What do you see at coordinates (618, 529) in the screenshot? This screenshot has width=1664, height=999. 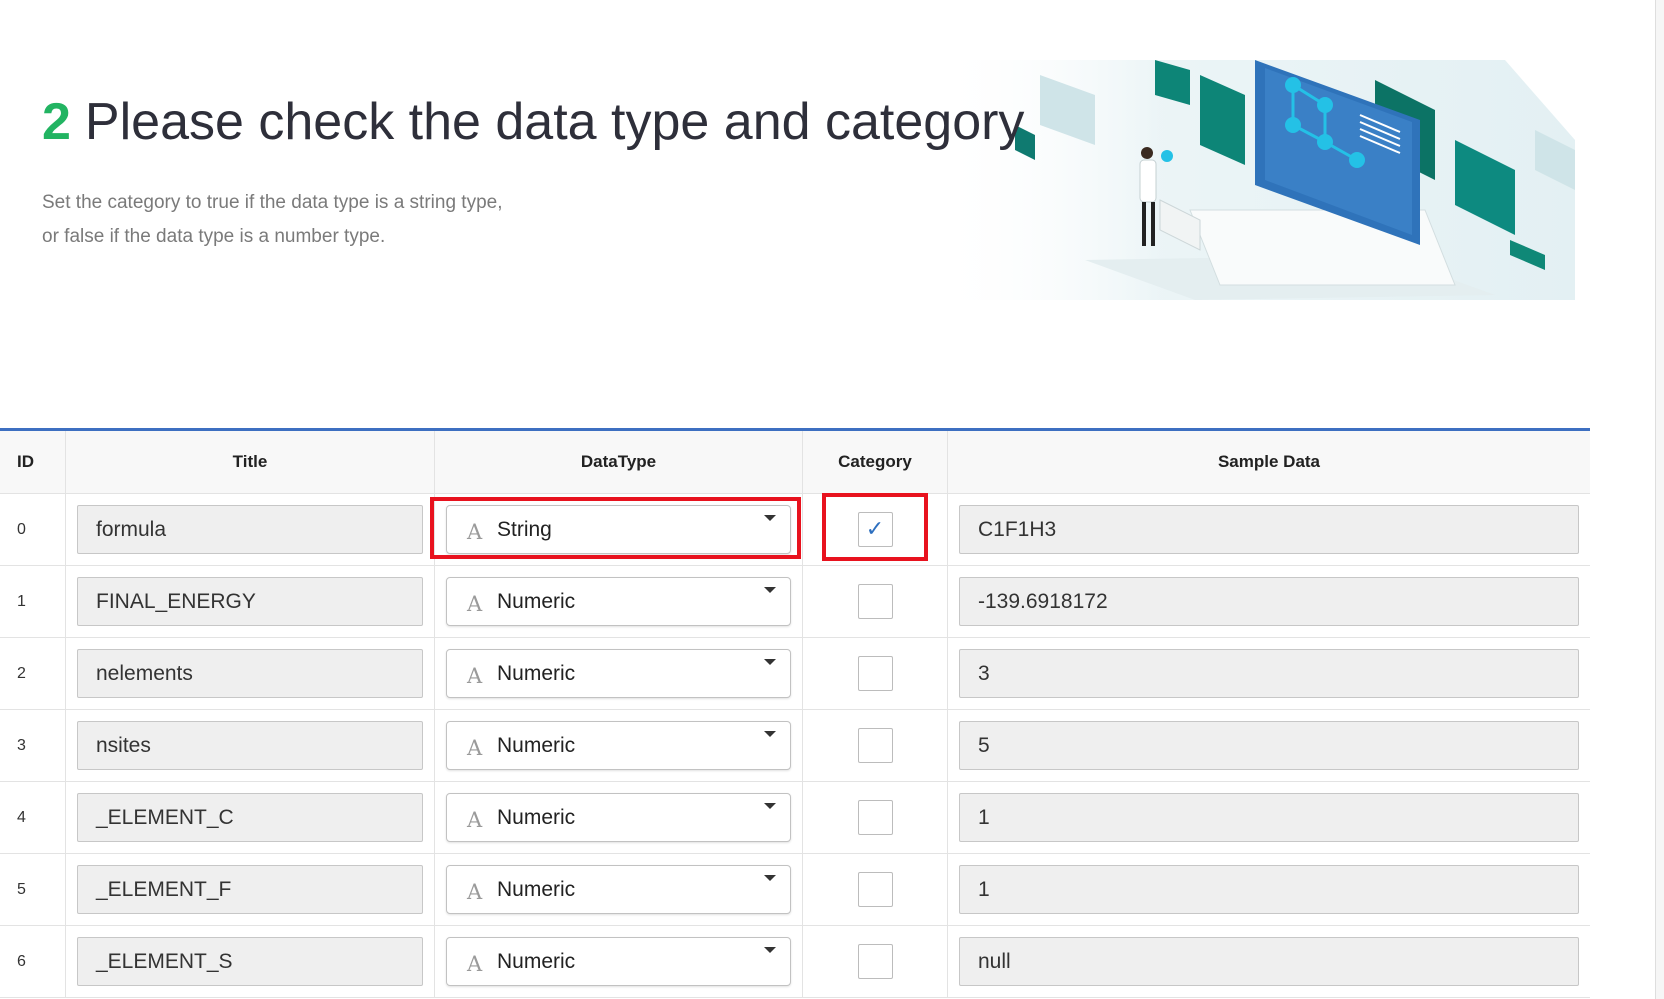 I see `datatype-select: A String` at bounding box center [618, 529].